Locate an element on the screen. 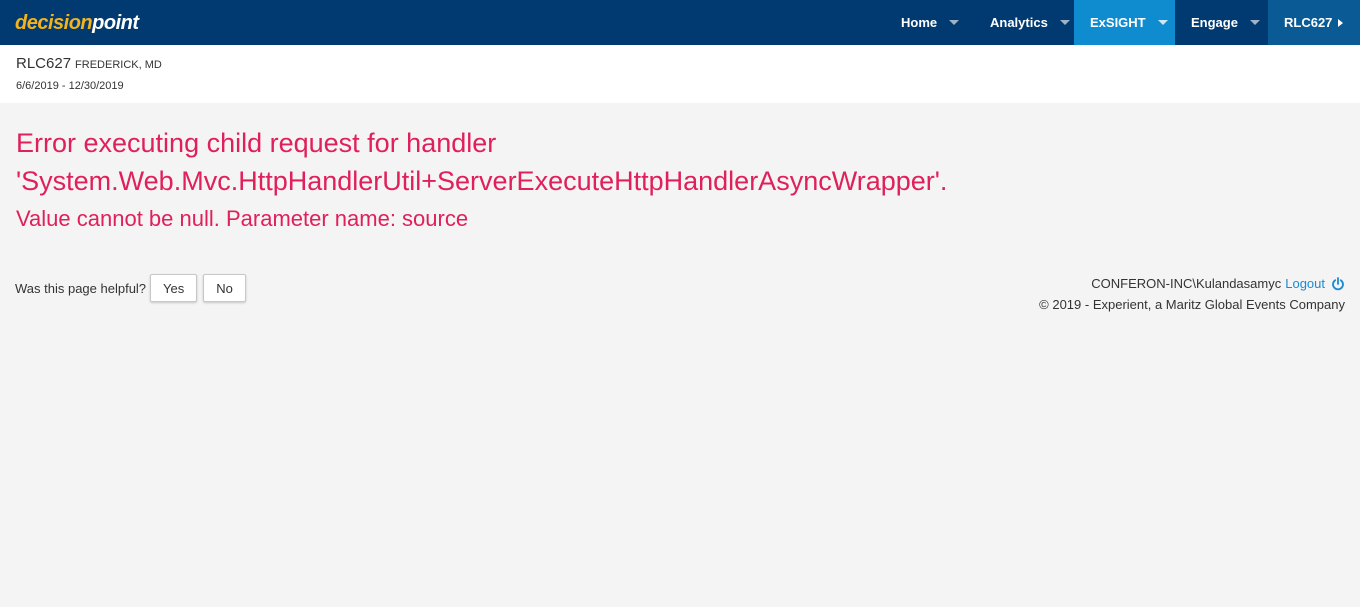 Image resolution: width=1360 pixels, height=607 pixels. nav-analytics: Analytics is located at coordinates (1024, 22).